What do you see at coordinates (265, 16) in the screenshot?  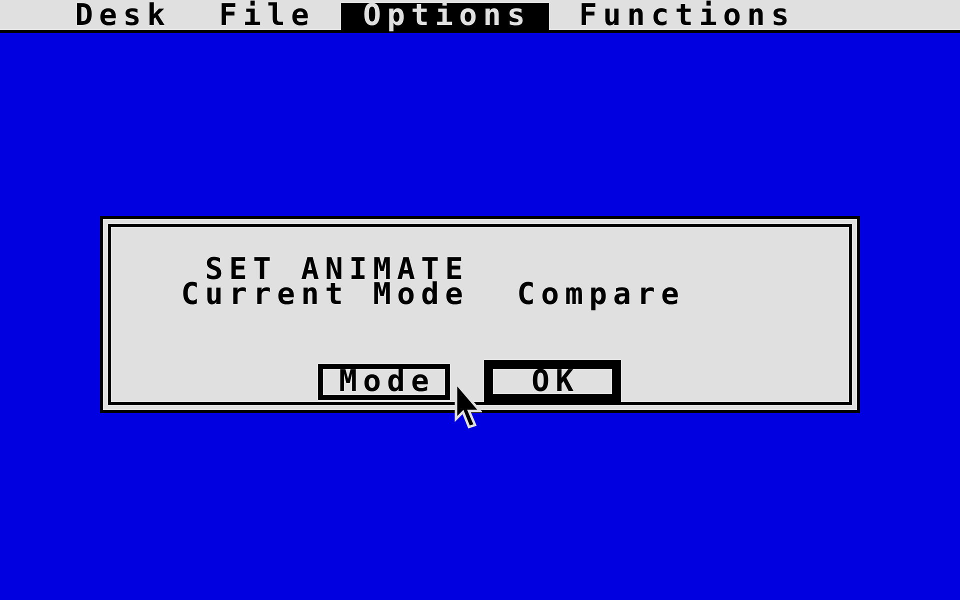 I see `menu-item: File` at bounding box center [265, 16].